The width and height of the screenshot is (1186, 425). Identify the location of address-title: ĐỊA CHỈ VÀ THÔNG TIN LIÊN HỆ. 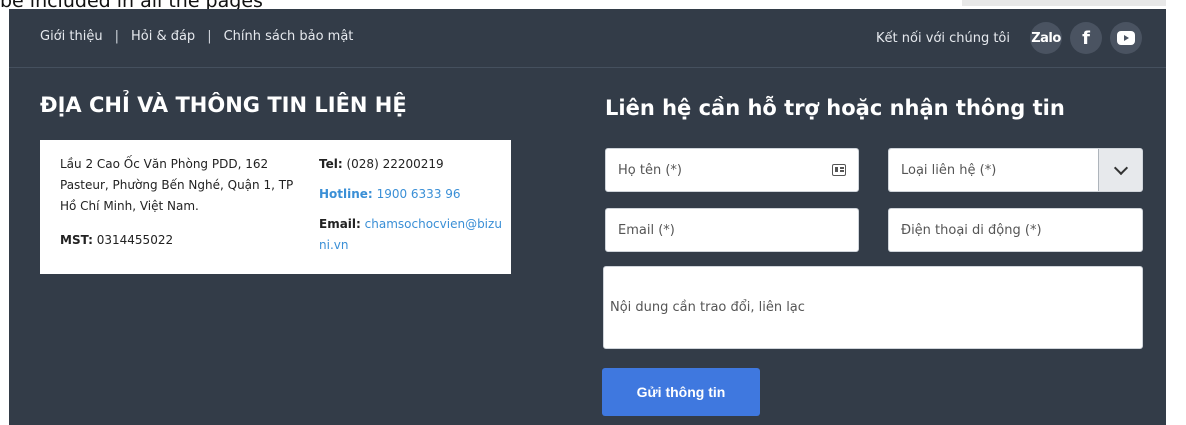
(223, 105).